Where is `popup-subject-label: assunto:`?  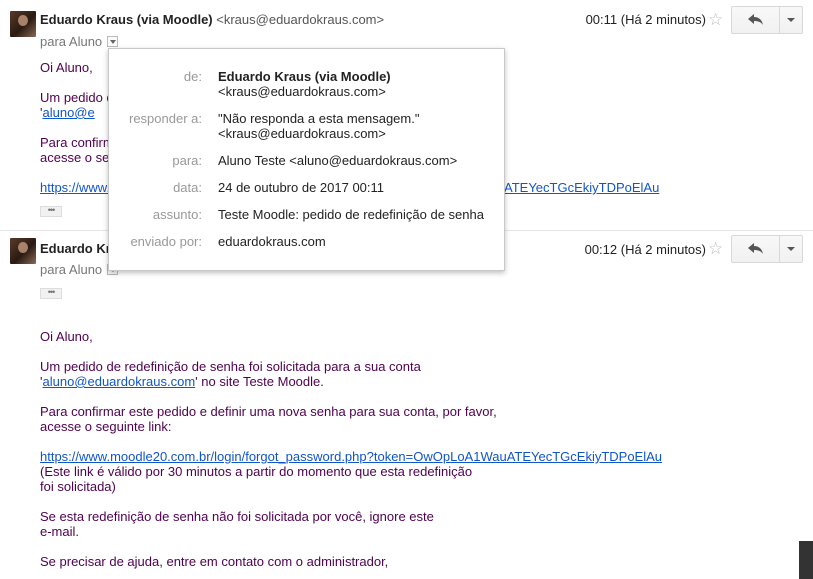
popup-subject-label: assunto: is located at coordinates (177, 214).